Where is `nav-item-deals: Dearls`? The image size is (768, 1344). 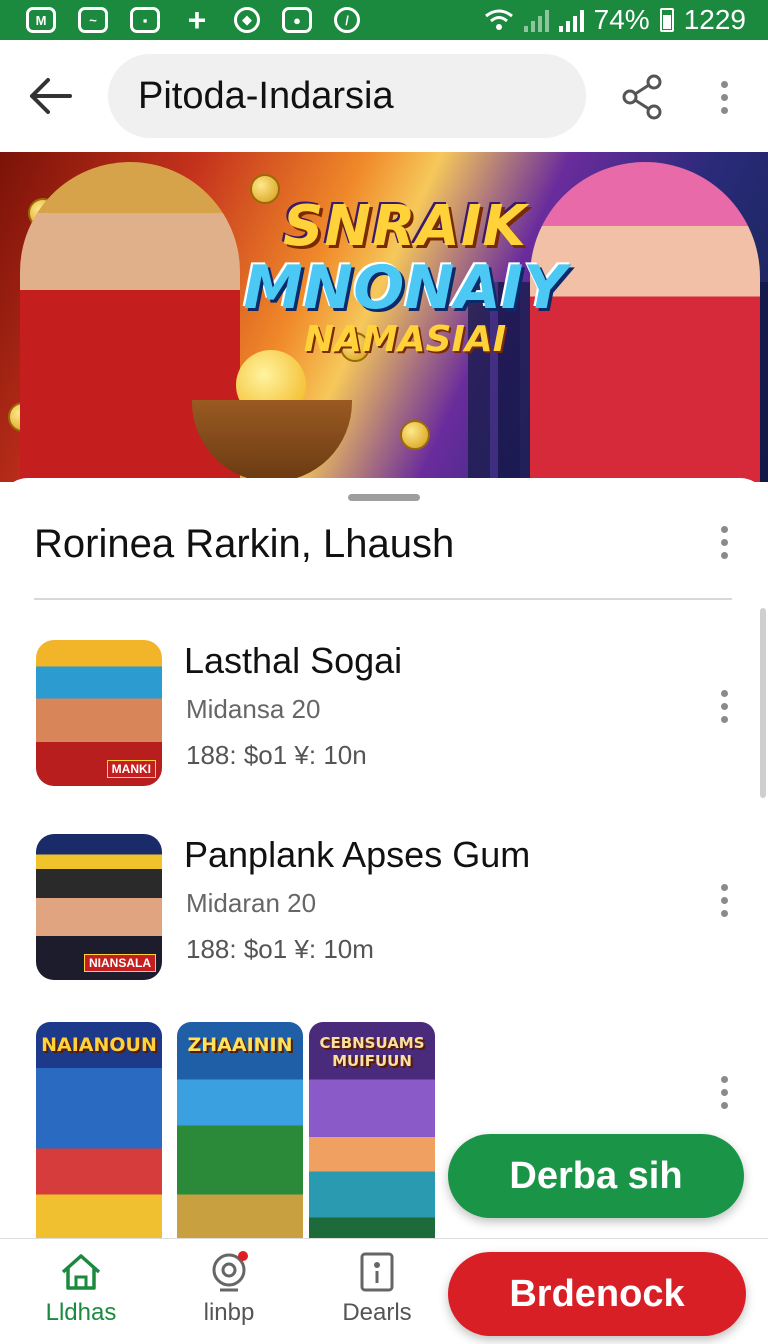 nav-item-deals: Dearls is located at coordinates (377, 1293).